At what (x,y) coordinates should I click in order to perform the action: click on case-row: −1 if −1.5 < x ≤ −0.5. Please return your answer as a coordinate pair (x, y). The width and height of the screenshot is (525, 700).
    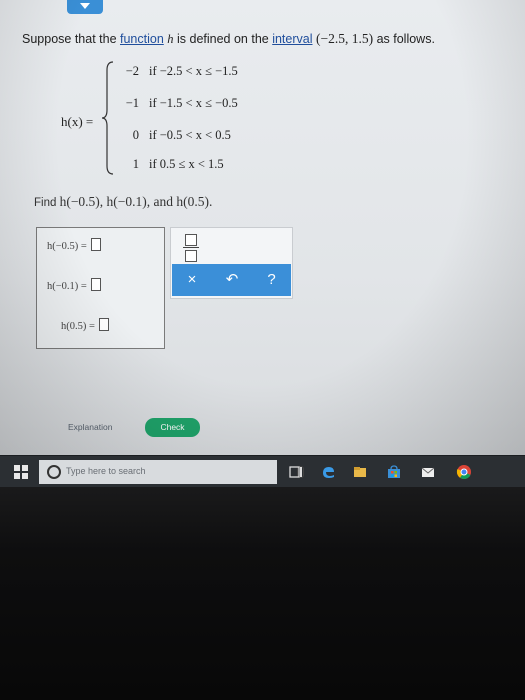
    Looking at the image, I should click on (181, 103).